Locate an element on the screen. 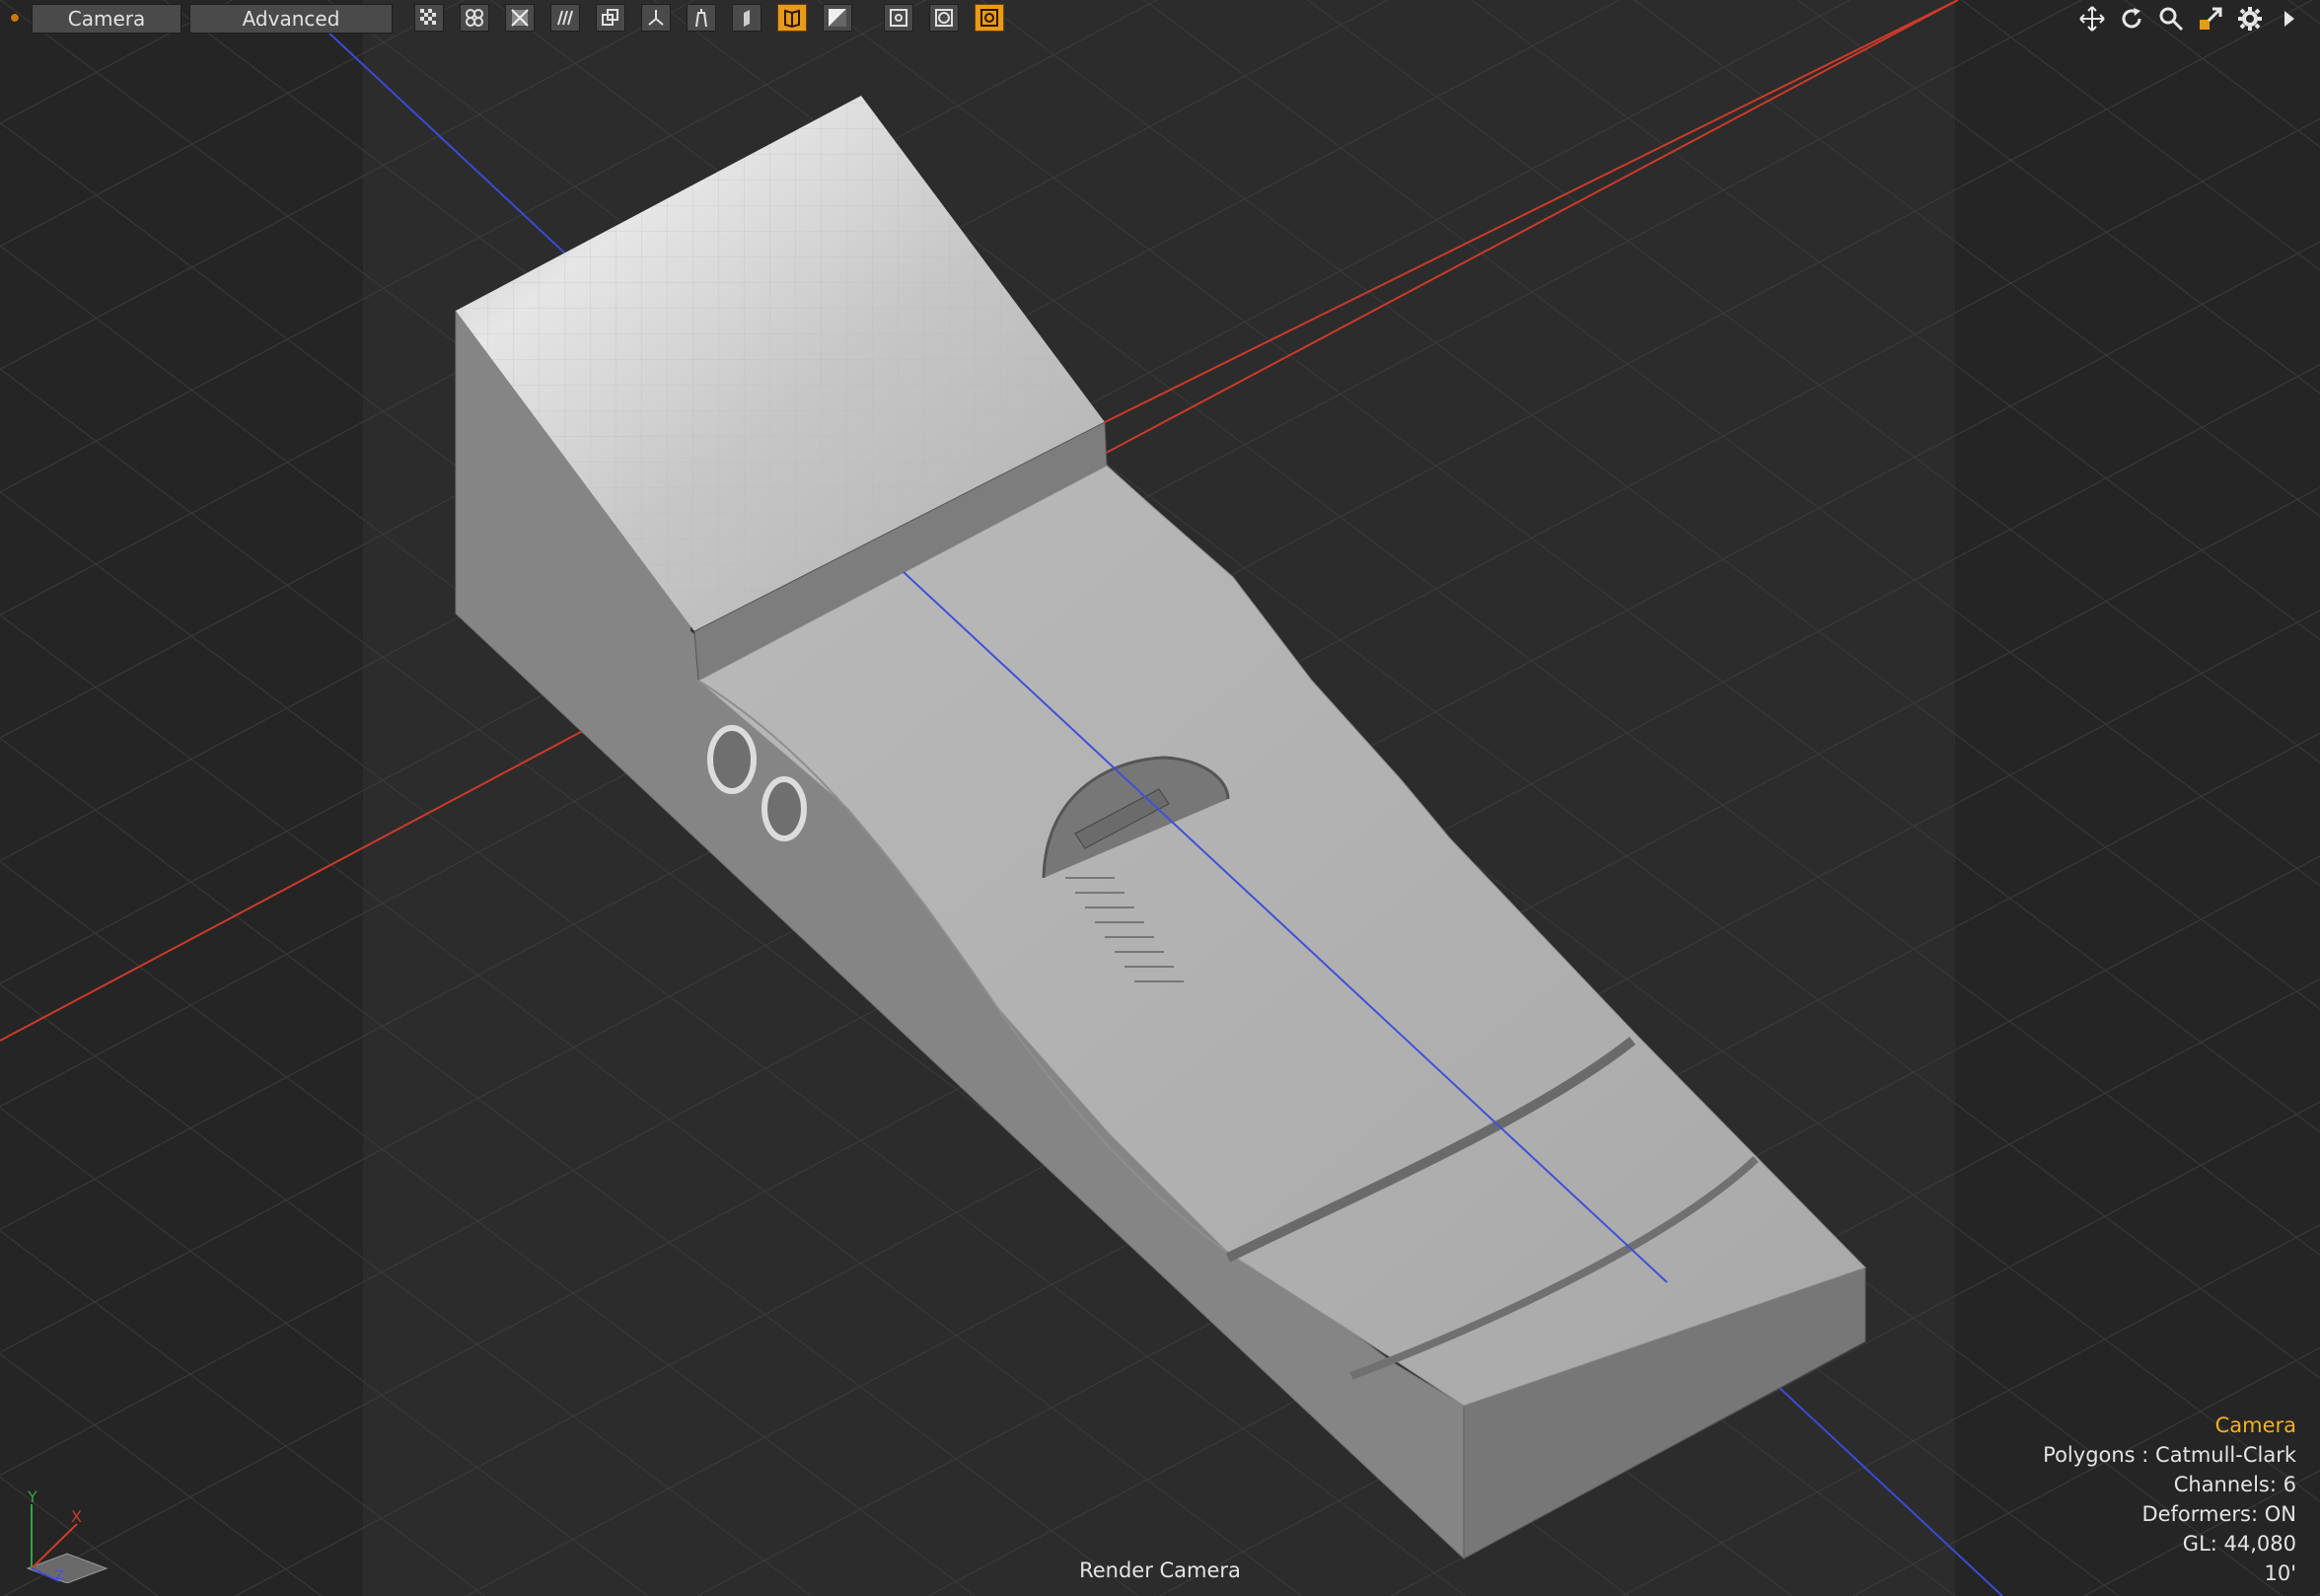 The width and height of the screenshot is (2320, 1596). info-deformers: Deformers: ON is located at coordinates (2218, 1514).